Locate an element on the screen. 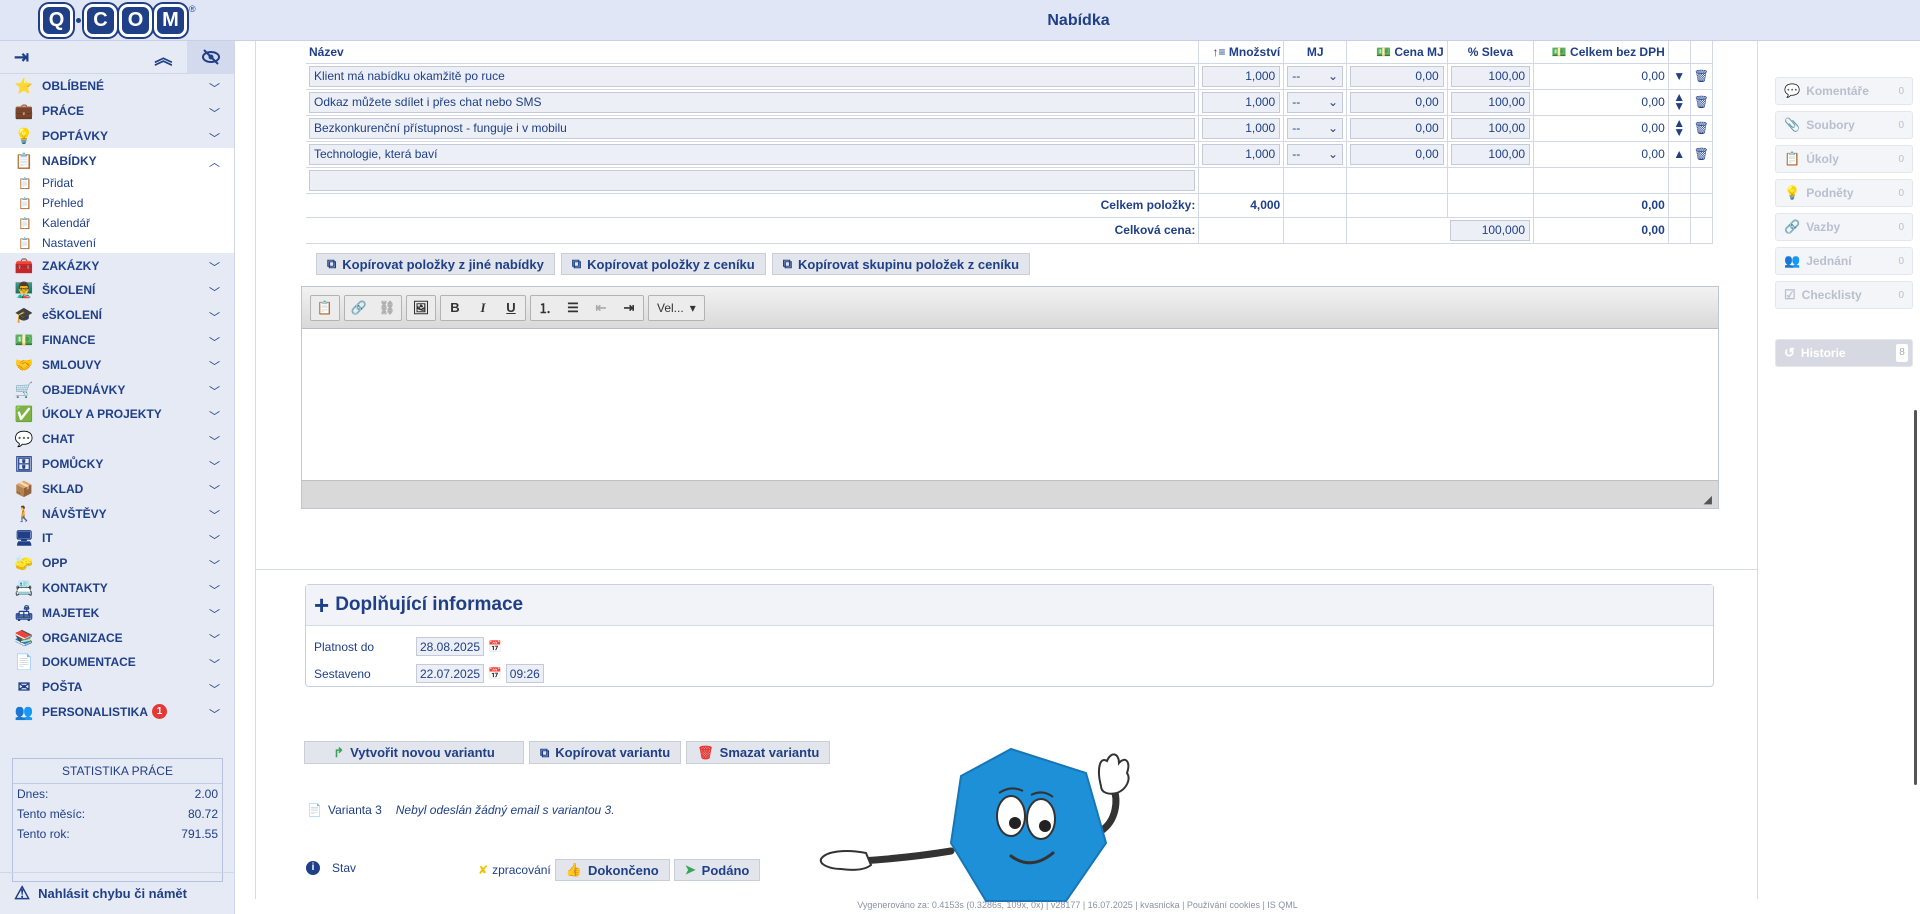 The width and height of the screenshot is (1920, 914). sidebar-item-sklad: 📦 SKLAD ﹀ is located at coordinates (117, 488).